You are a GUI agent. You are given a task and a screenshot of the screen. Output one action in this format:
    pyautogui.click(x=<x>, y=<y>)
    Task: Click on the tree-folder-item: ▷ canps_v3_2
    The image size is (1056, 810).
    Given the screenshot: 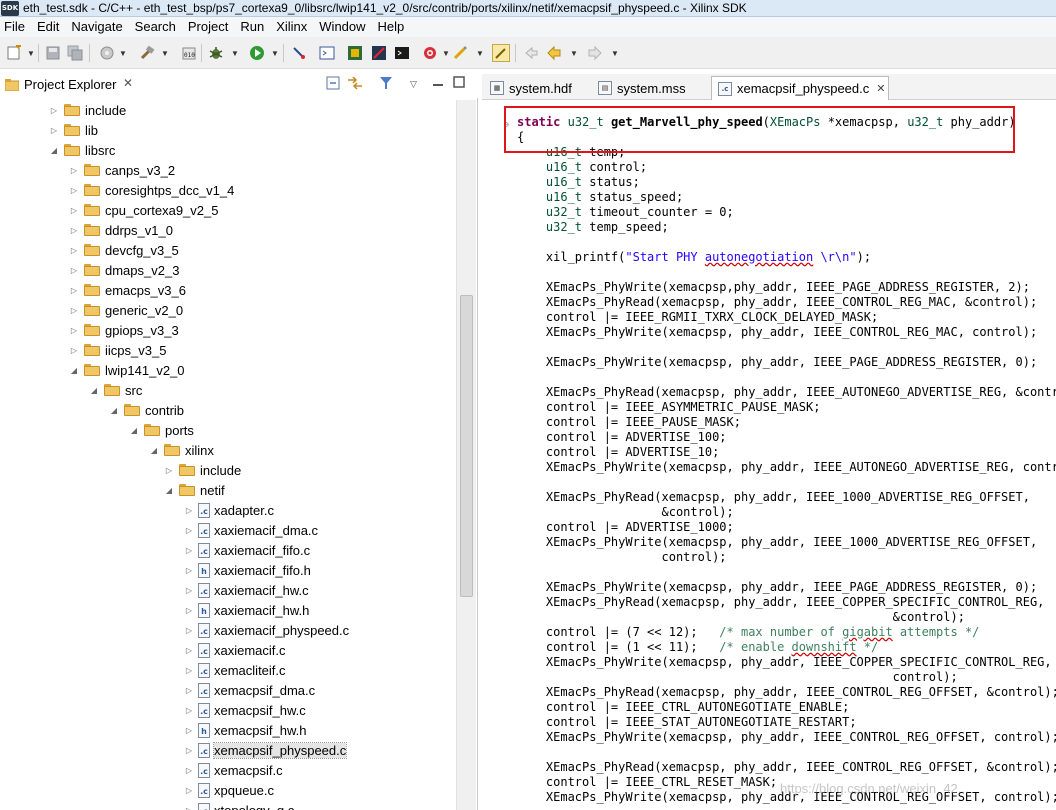 What is the action you would take?
    pyautogui.click(x=121, y=170)
    